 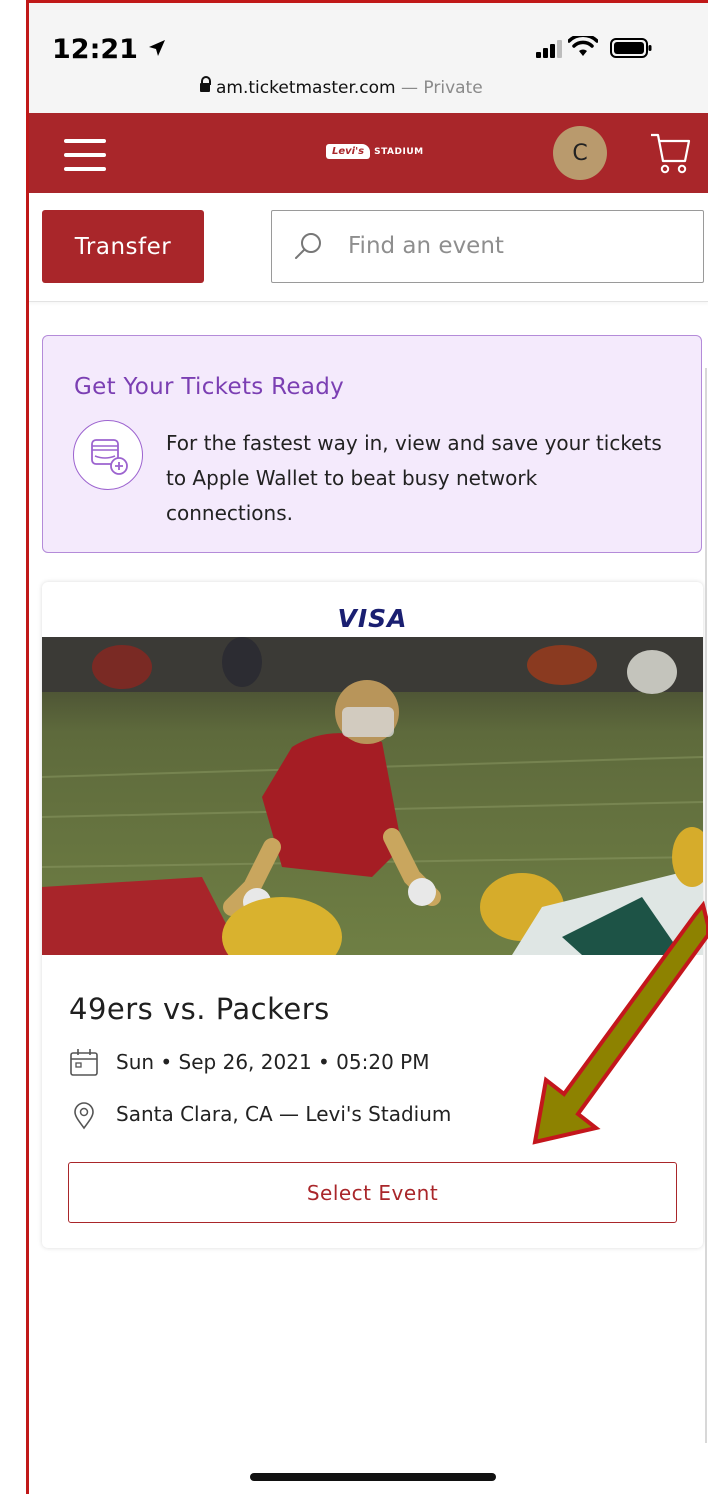 What do you see at coordinates (306, 88) in the screenshot?
I see `address-url: am.ticketmaster.com` at bounding box center [306, 88].